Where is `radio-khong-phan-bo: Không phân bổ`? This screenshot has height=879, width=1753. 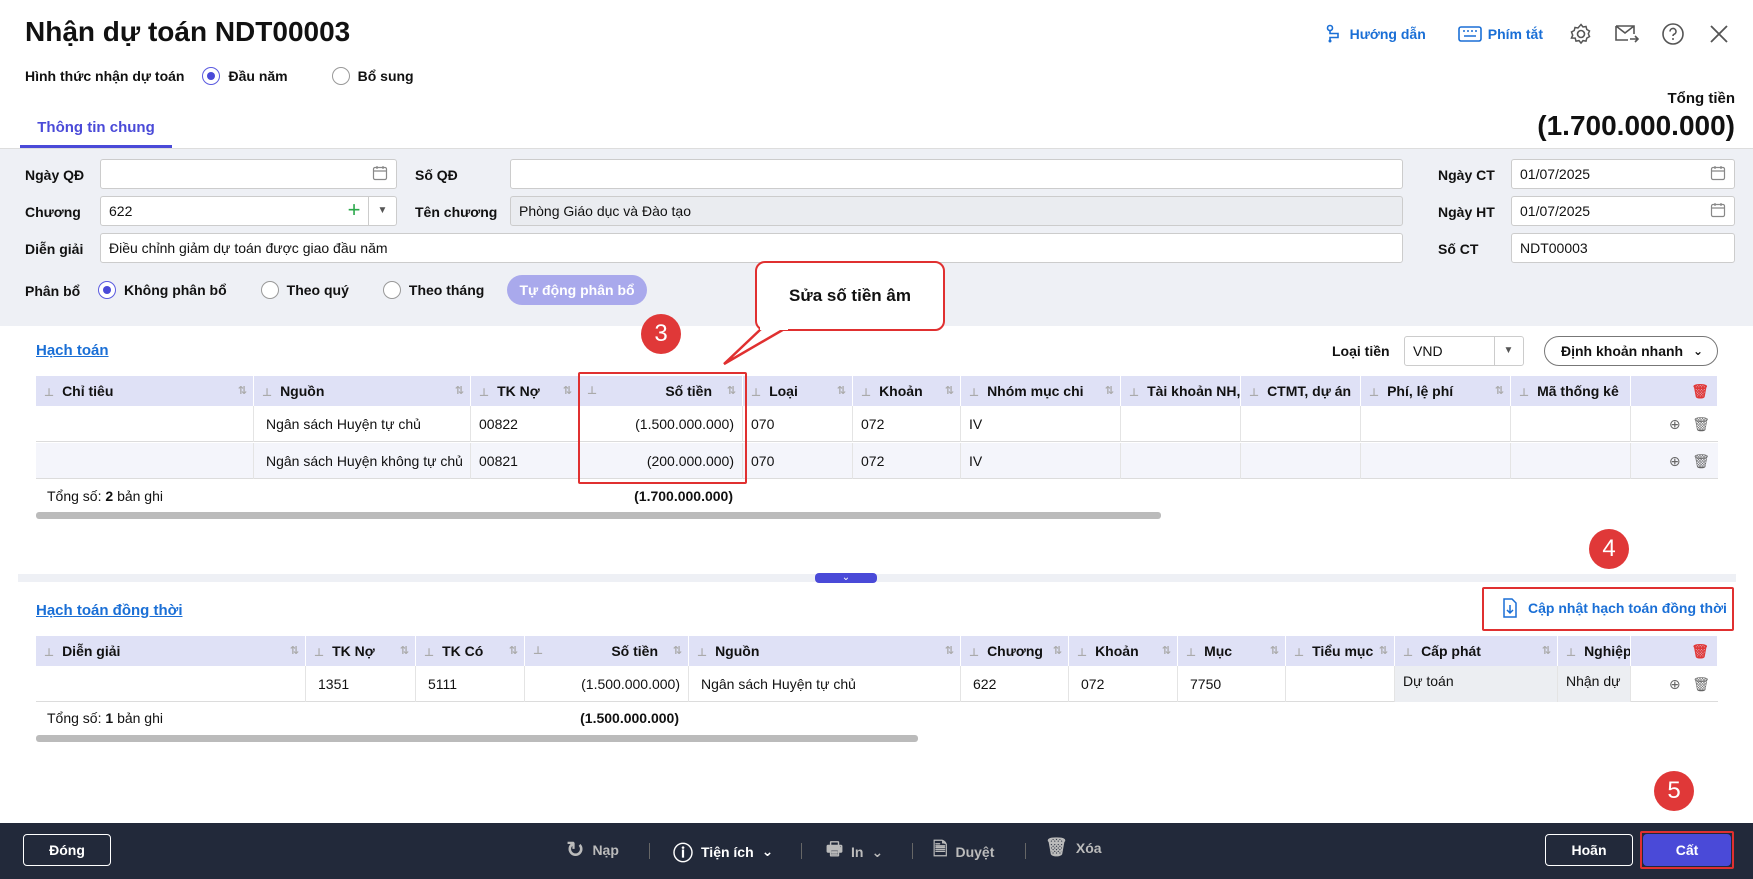 radio-khong-phan-bo: Không phân bổ is located at coordinates (162, 290).